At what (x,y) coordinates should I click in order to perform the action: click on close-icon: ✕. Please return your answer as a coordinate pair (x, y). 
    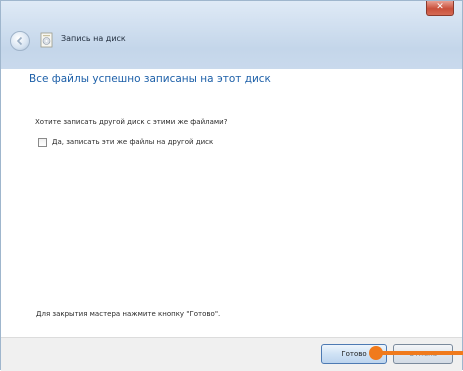
    Looking at the image, I should click on (440, 7).